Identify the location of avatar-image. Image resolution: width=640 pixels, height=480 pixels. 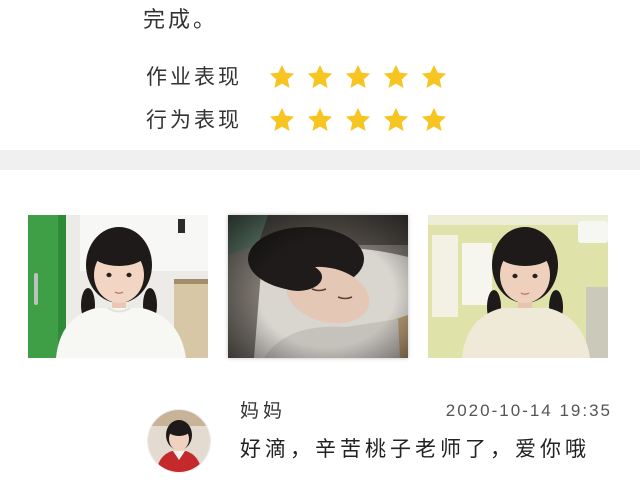
(179, 441).